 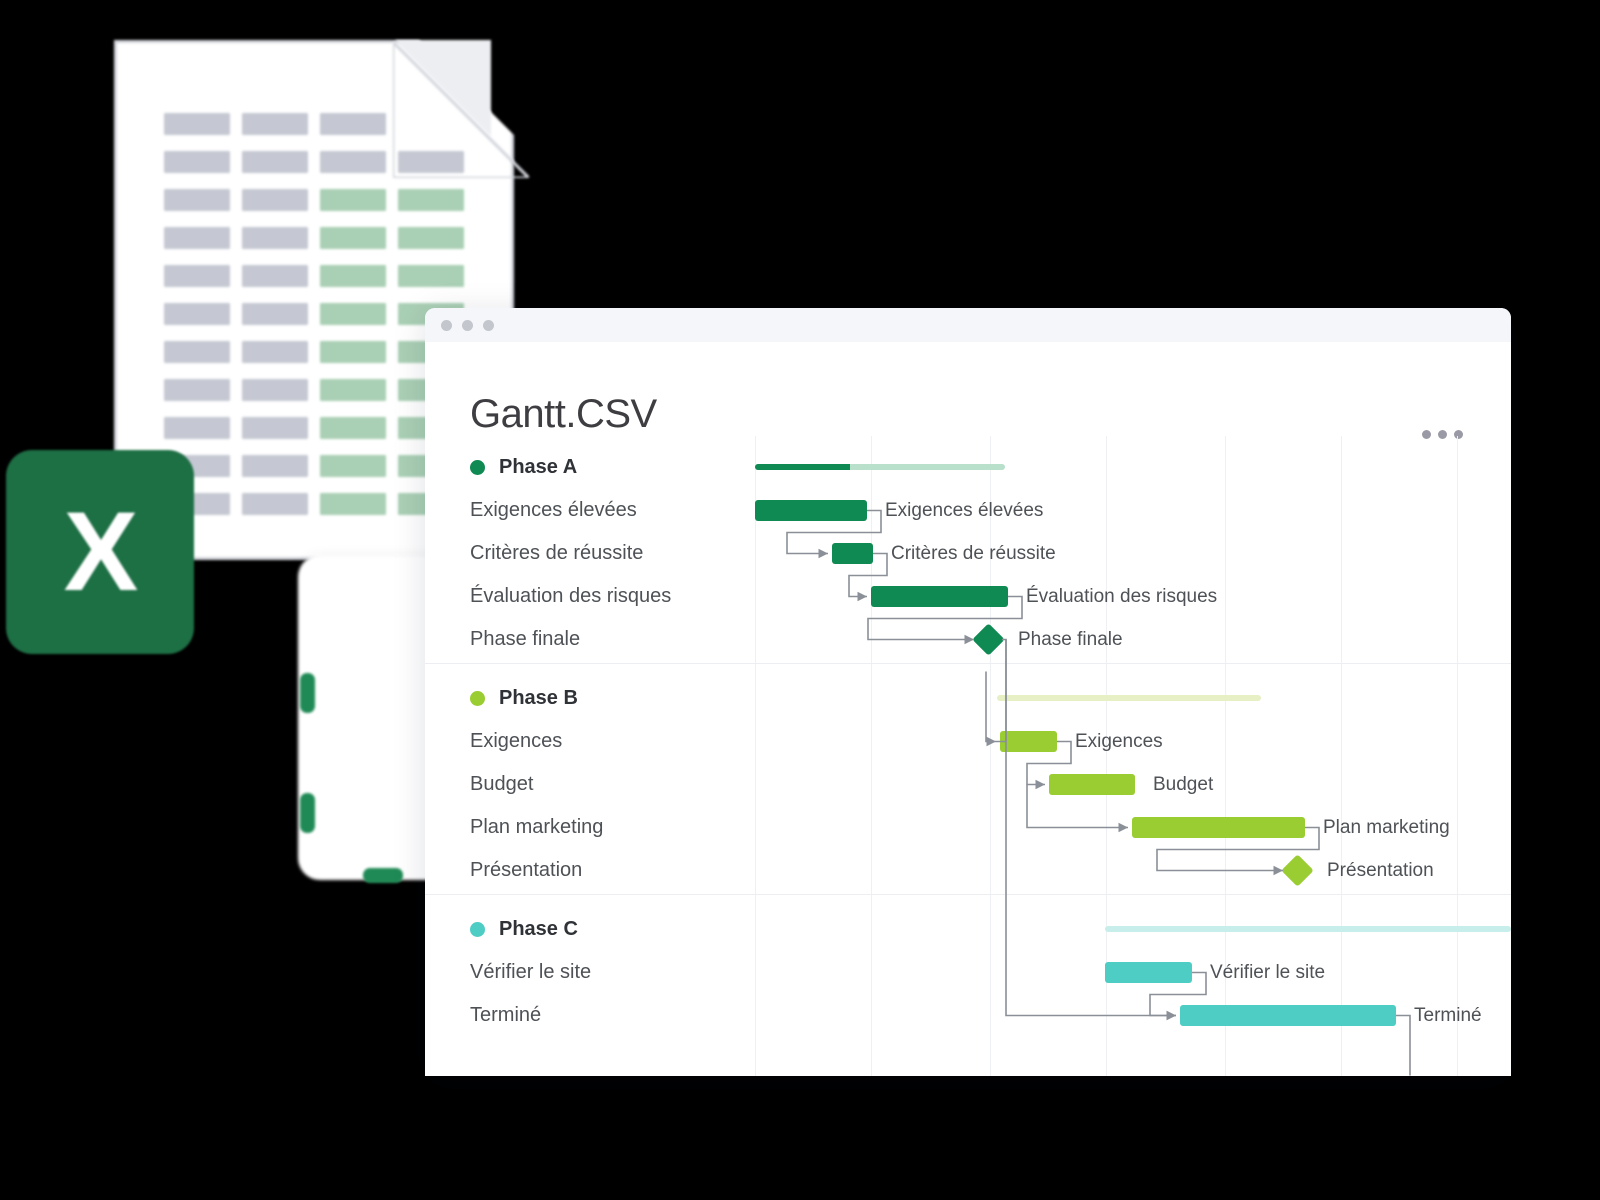 What do you see at coordinates (968, 325) in the screenshot?
I see `window-titlebar` at bounding box center [968, 325].